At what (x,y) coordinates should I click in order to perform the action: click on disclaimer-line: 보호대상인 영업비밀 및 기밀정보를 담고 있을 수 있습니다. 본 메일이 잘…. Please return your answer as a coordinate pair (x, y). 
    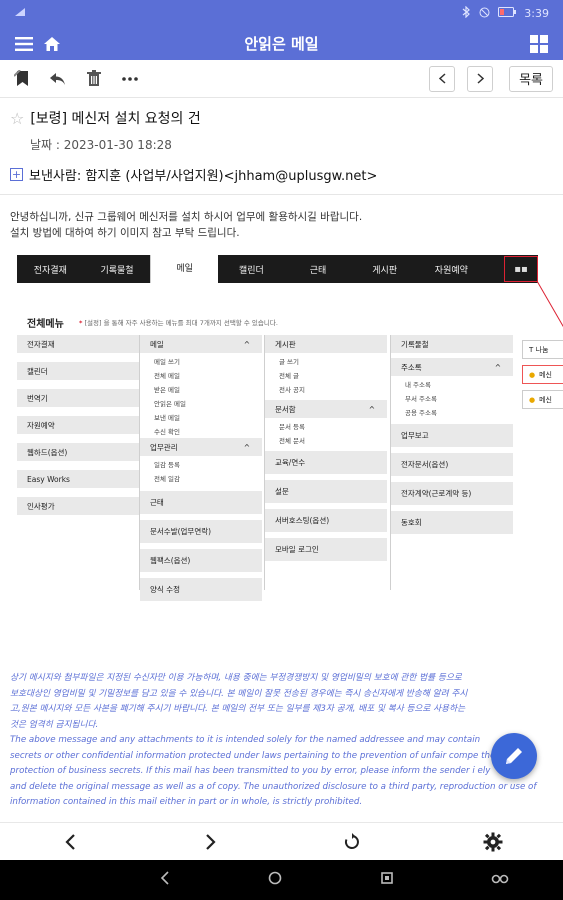
    Looking at the image, I should click on (239, 693).